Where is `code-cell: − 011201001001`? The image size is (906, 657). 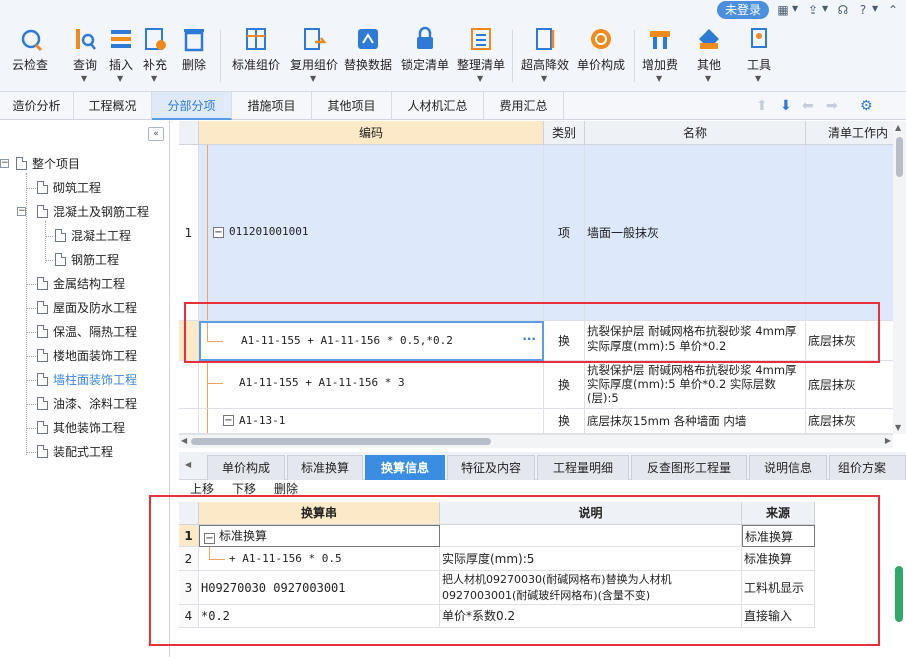 code-cell: − 011201001001 is located at coordinates (371, 233).